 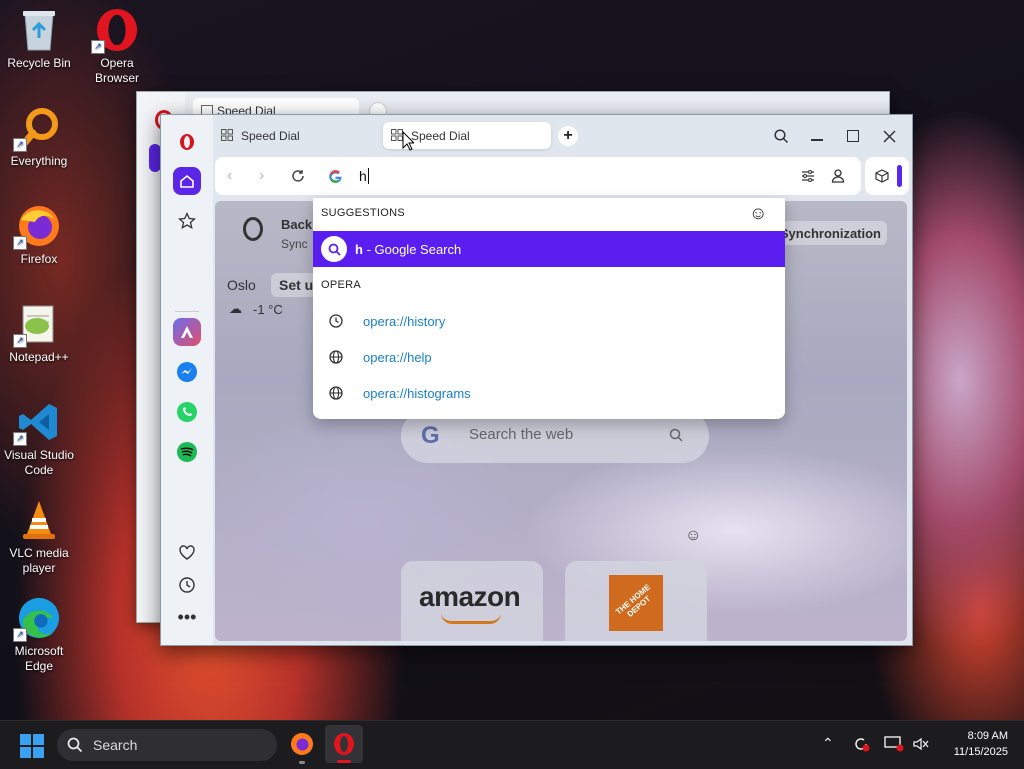 What do you see at coordinates (75, 745) in the screenshot?
I see `search-icon` at bounding box center [75, 745].